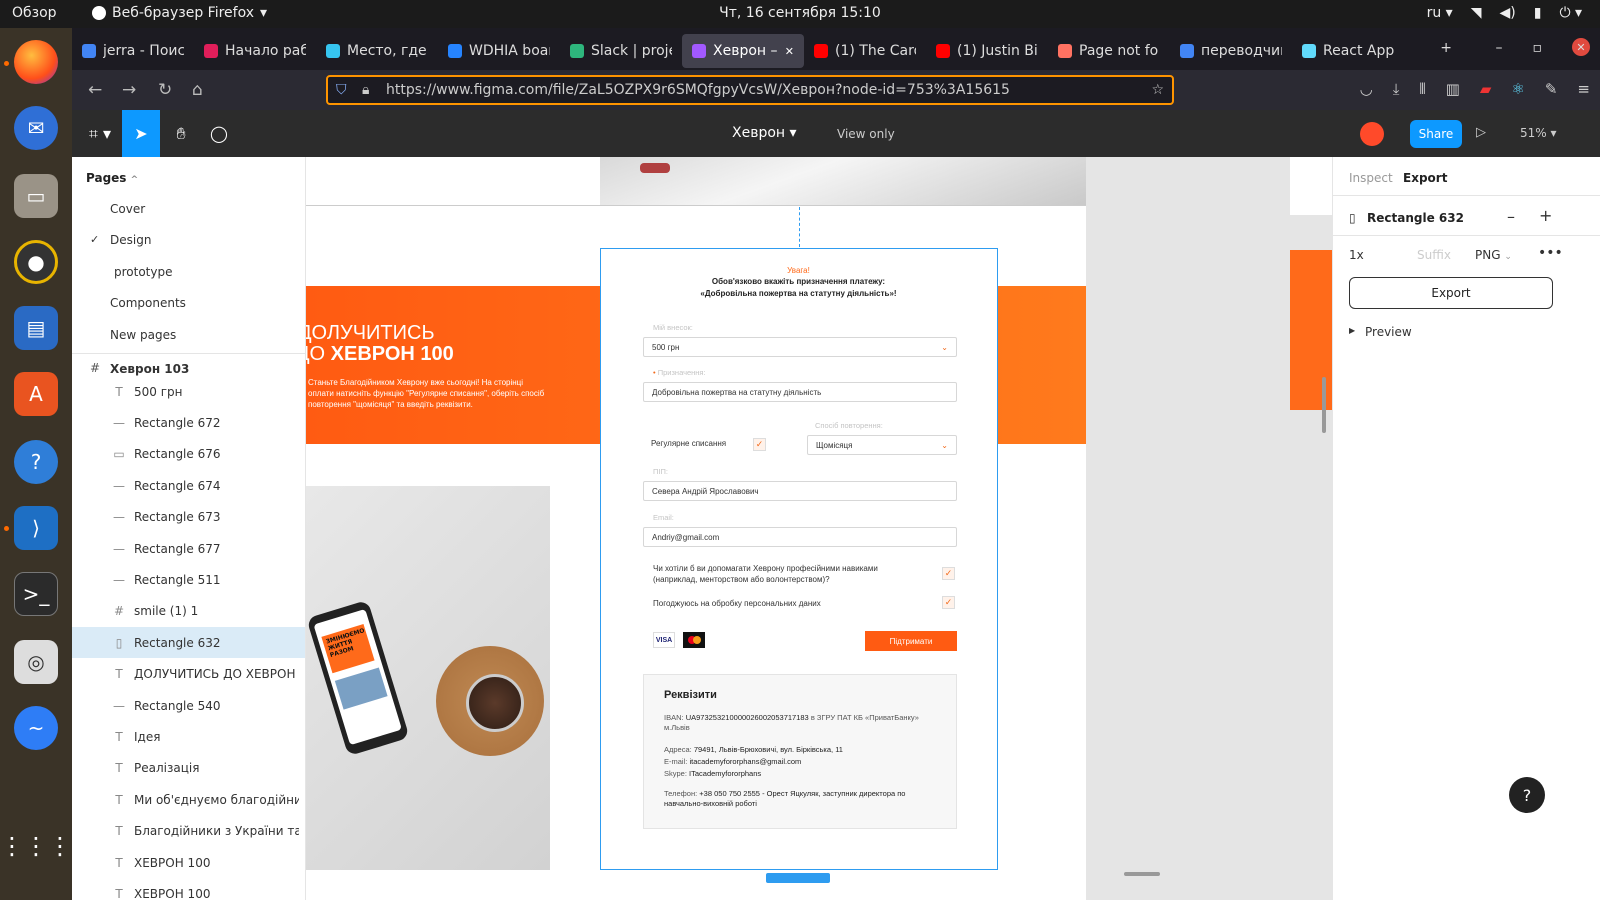  I want to click on layer-item: — Rectangle 677, so click(188, 548).